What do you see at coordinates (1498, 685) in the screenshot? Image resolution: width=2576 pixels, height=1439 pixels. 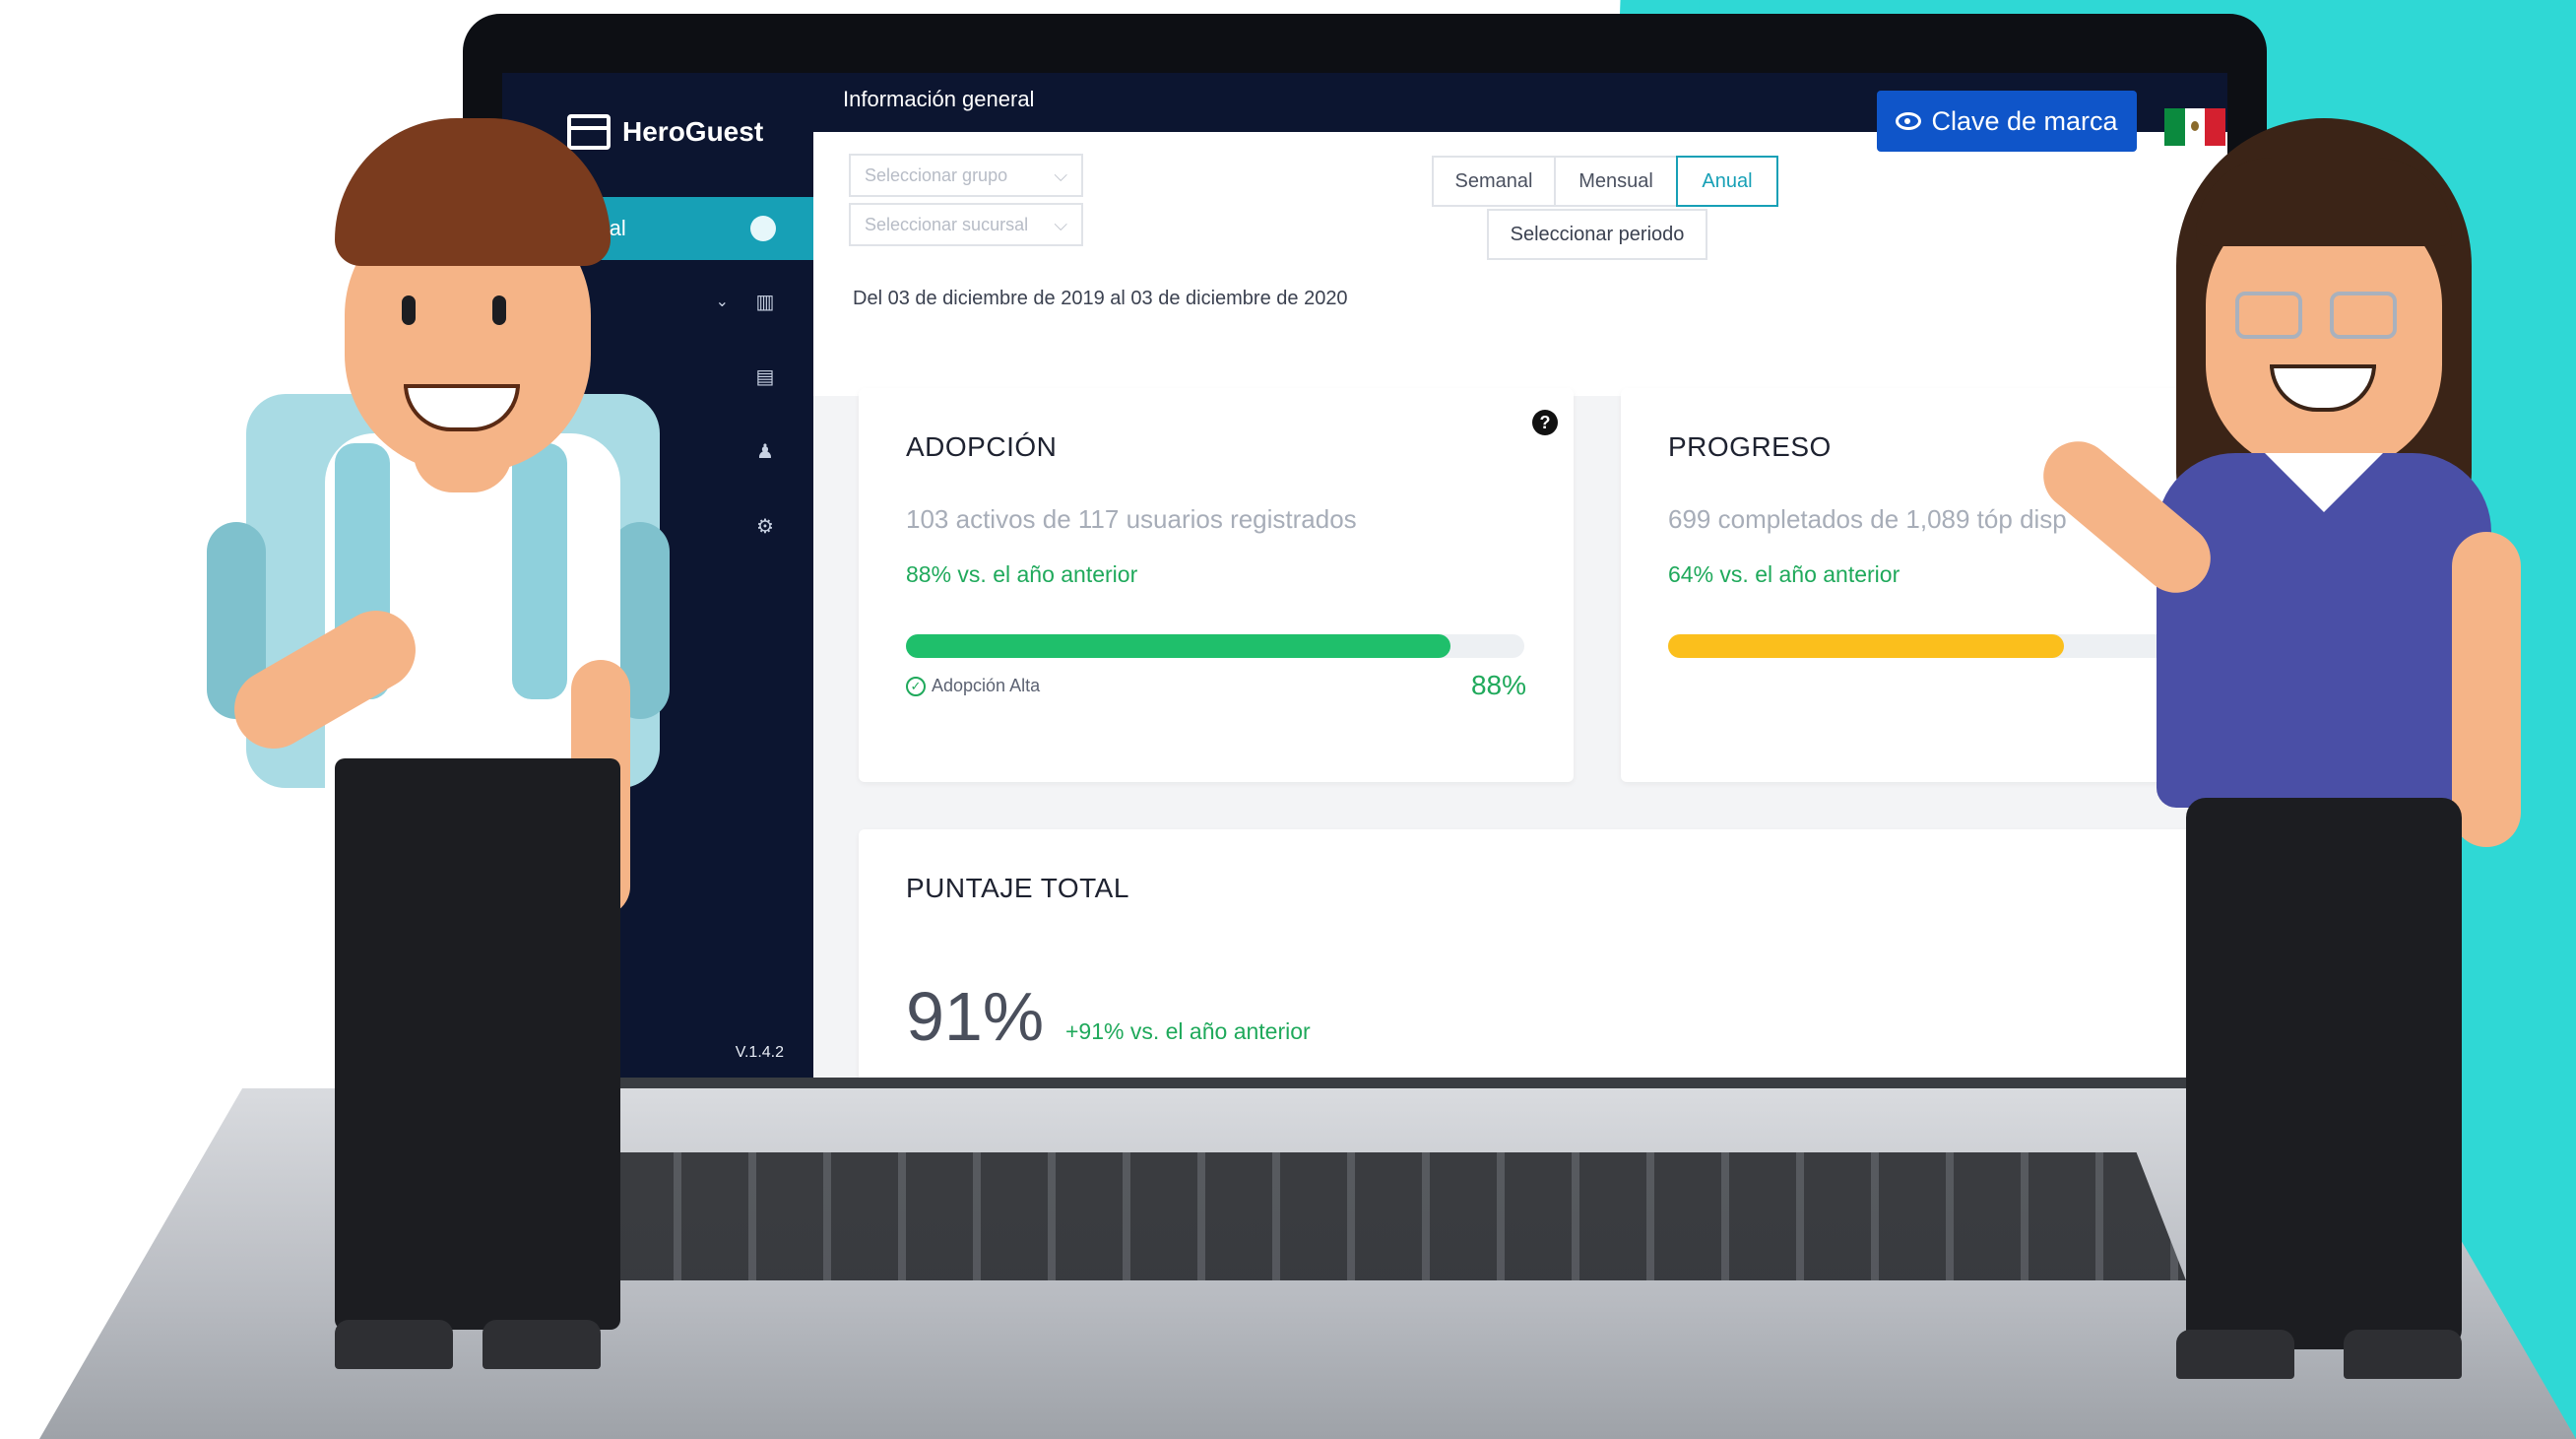 I see `adoption-percent: 88%` at bounding box center [1498, 685].